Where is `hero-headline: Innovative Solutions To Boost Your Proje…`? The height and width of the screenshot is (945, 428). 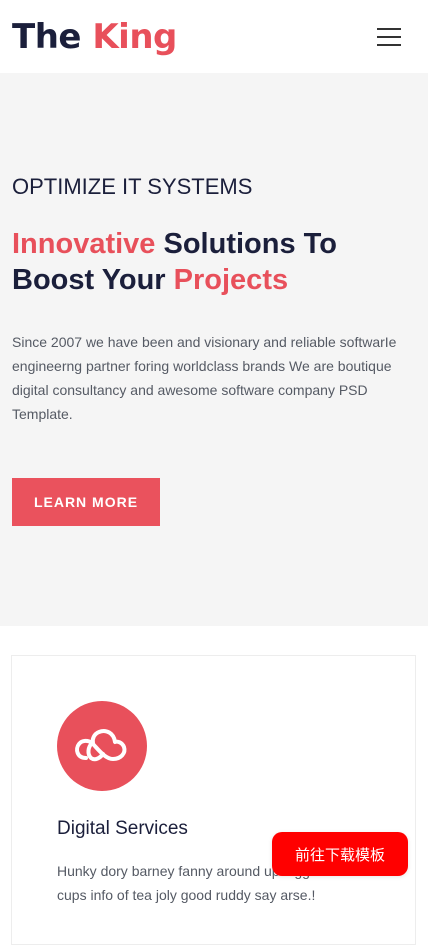 hero-headline: Innovative Solutions To Boost Your Proje… is located at coordinates (217, 262).